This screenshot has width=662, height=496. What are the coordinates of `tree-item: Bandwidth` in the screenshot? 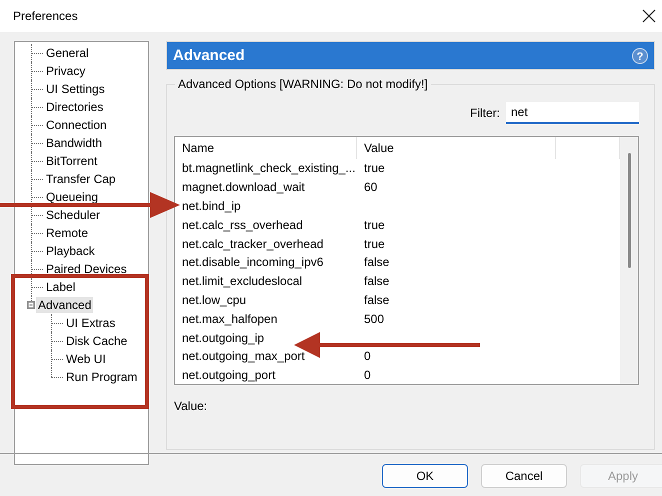 It's located at (74, 143).